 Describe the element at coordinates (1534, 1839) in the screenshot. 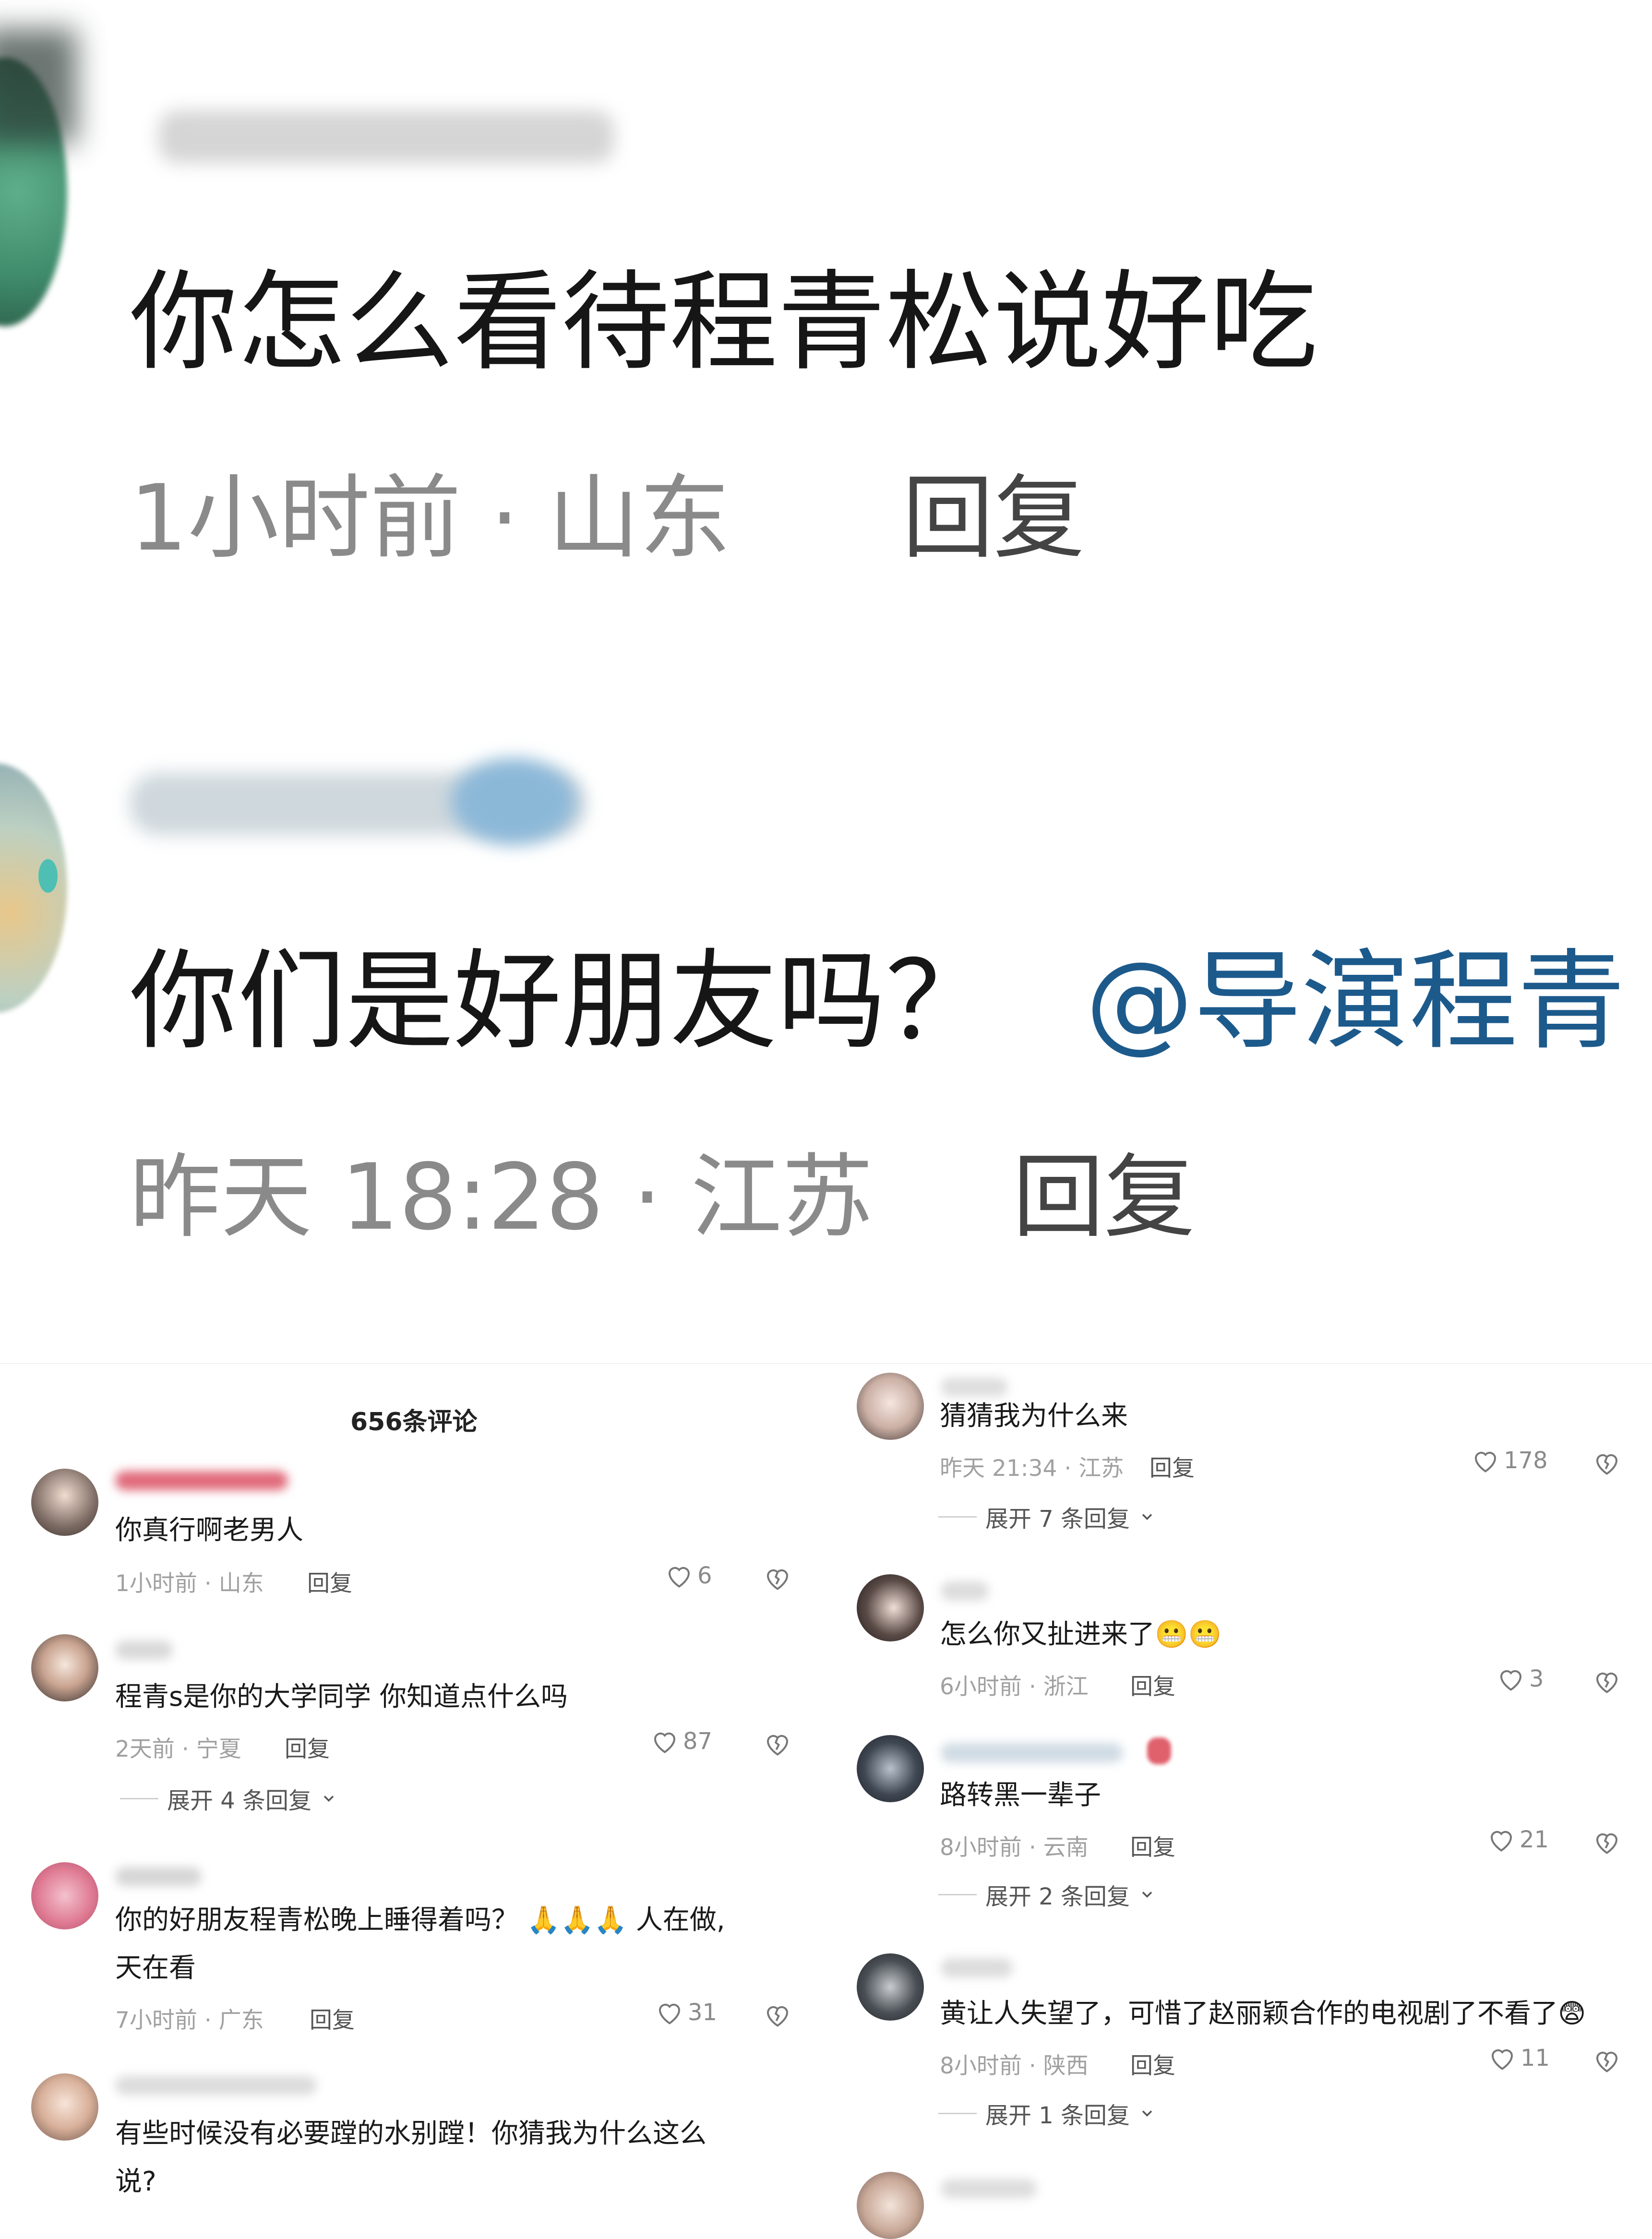

I see `like-count: 21` at that location.